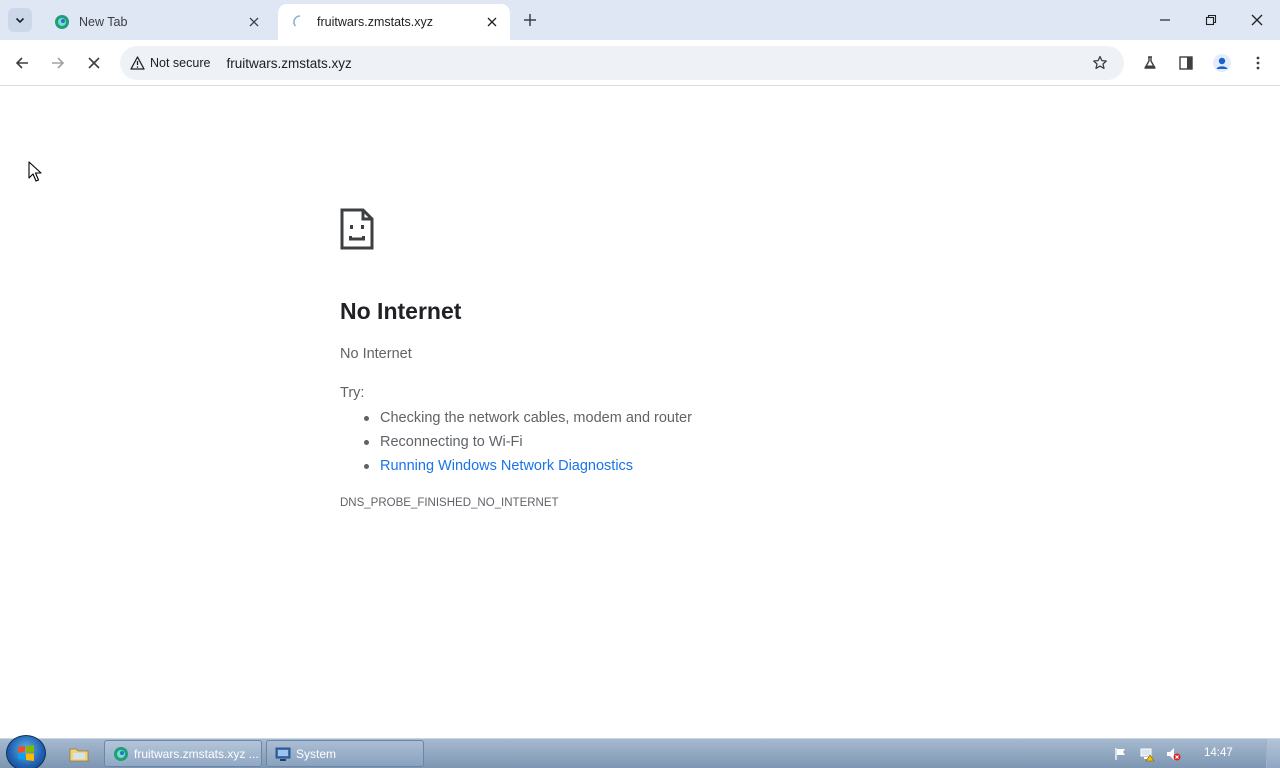 This screenshot has height=768, width=1280. I want to click on tab-search-button, so click(20, 20).